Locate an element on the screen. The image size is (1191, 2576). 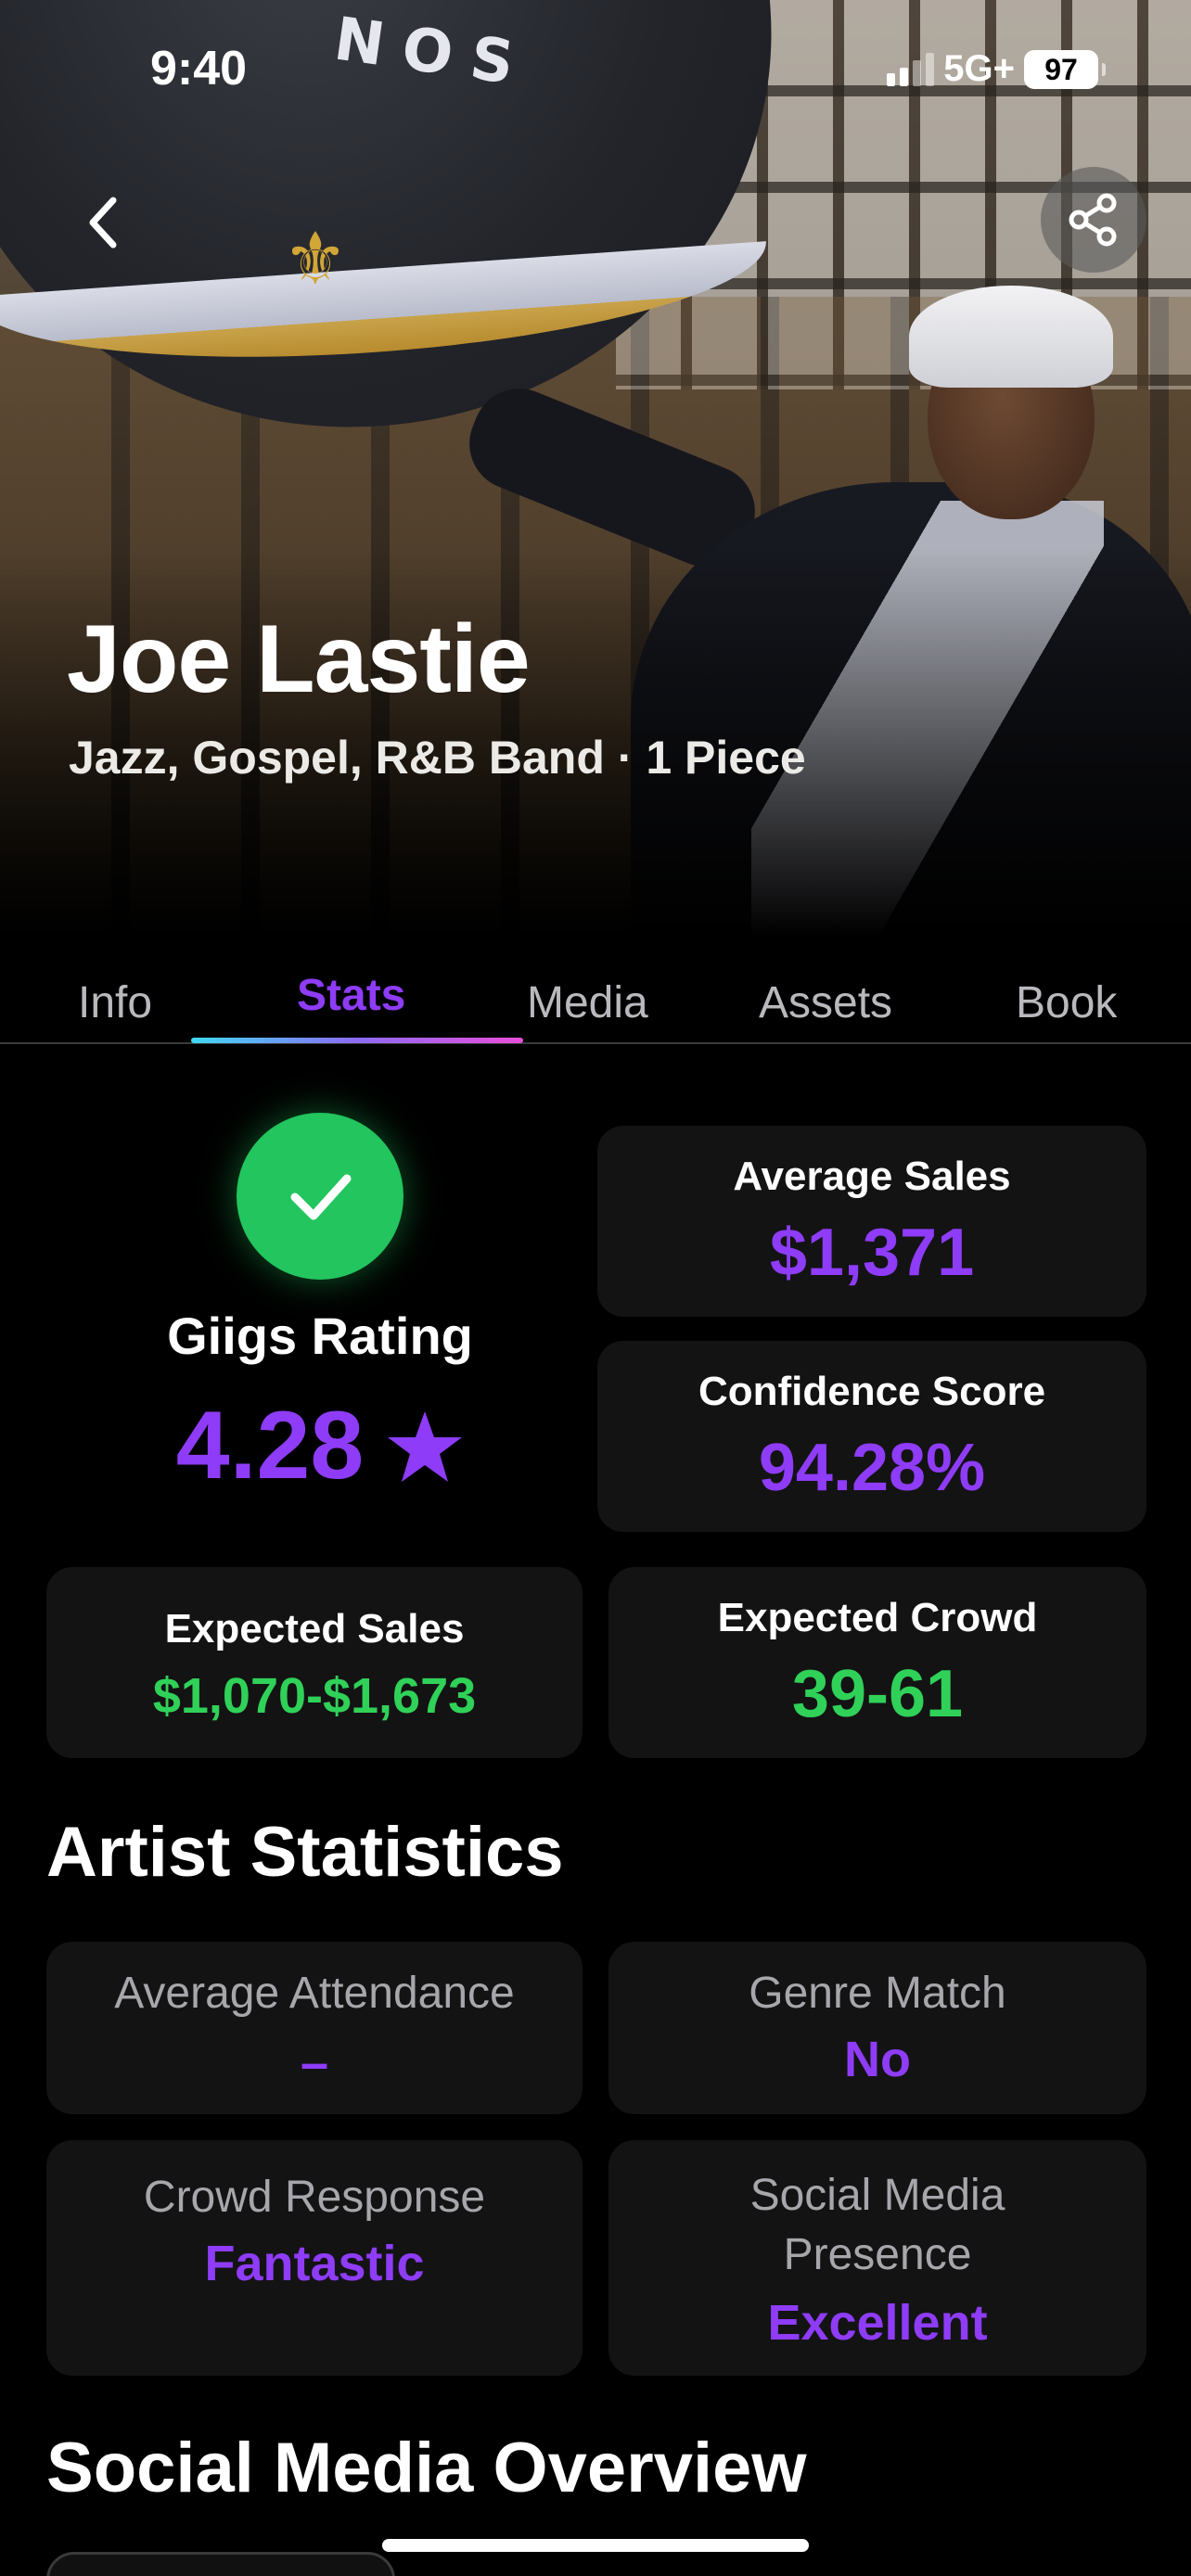
battery-icon: 97 is located at coordinates (1065, 69).